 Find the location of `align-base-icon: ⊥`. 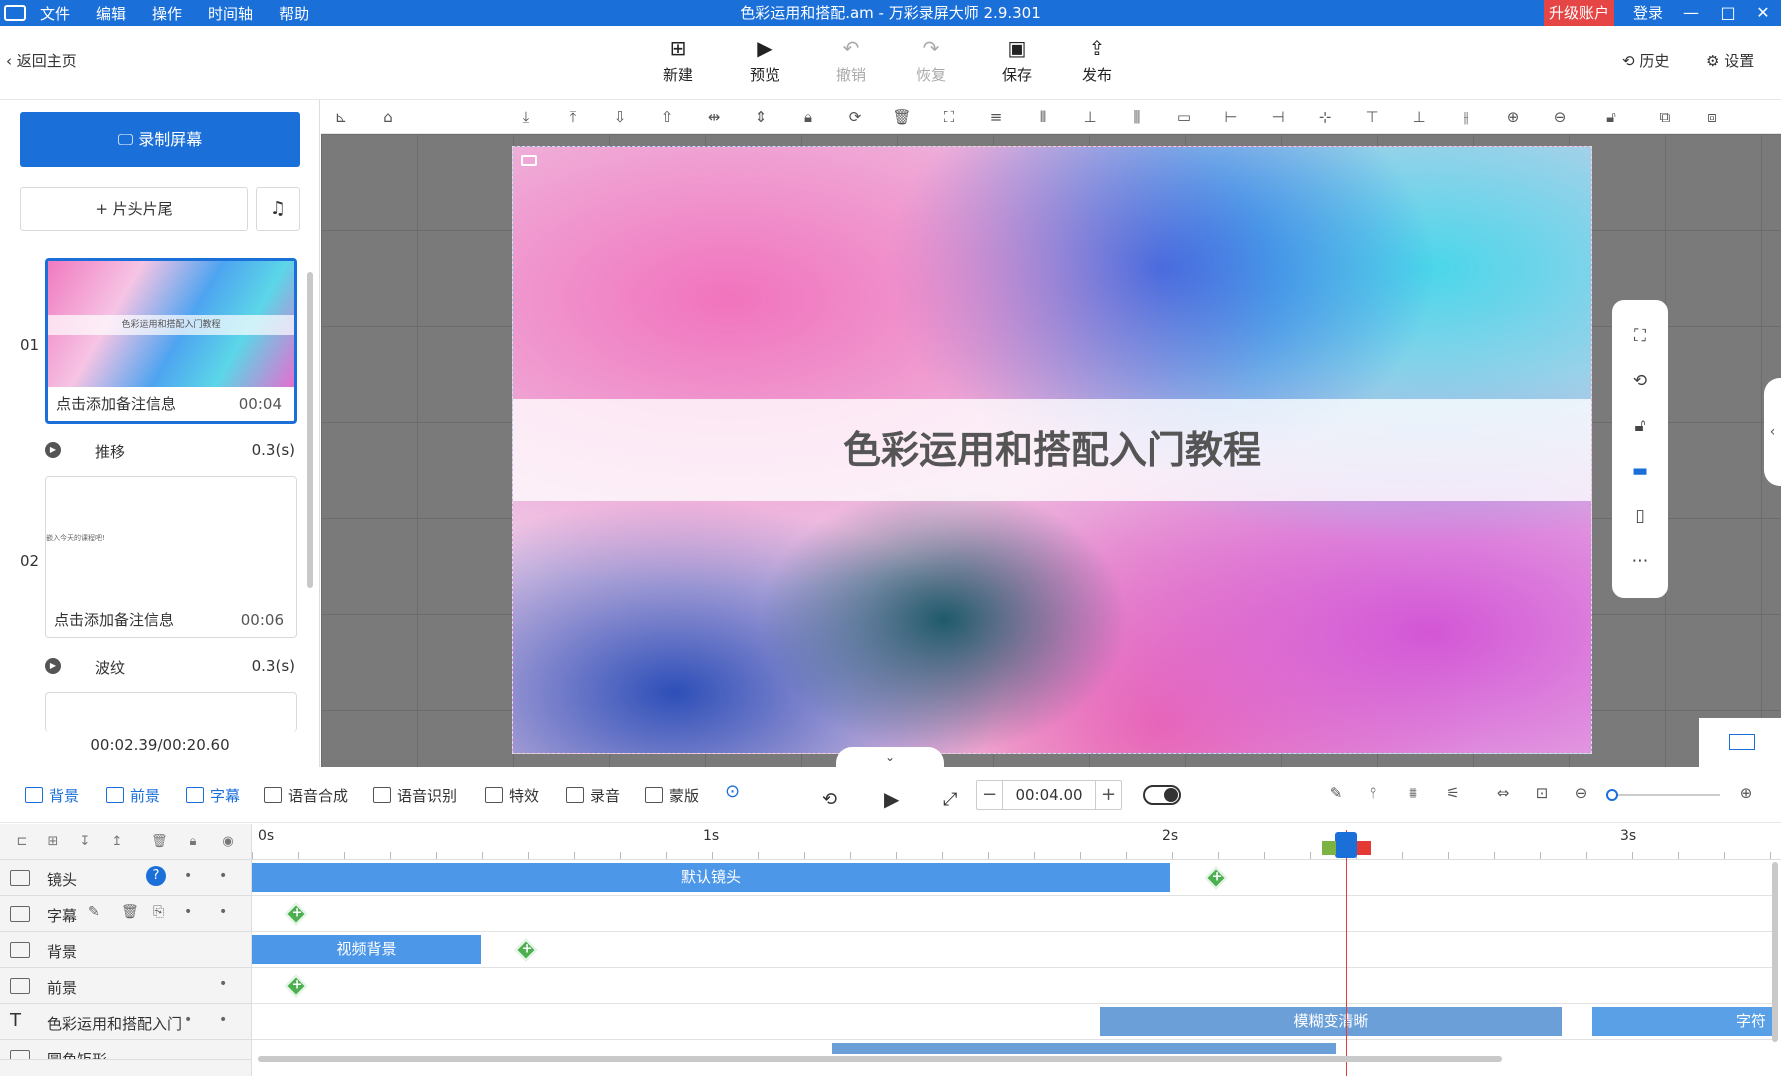

align-base-icon: ⊥ is located at coordinates (1419, 117).